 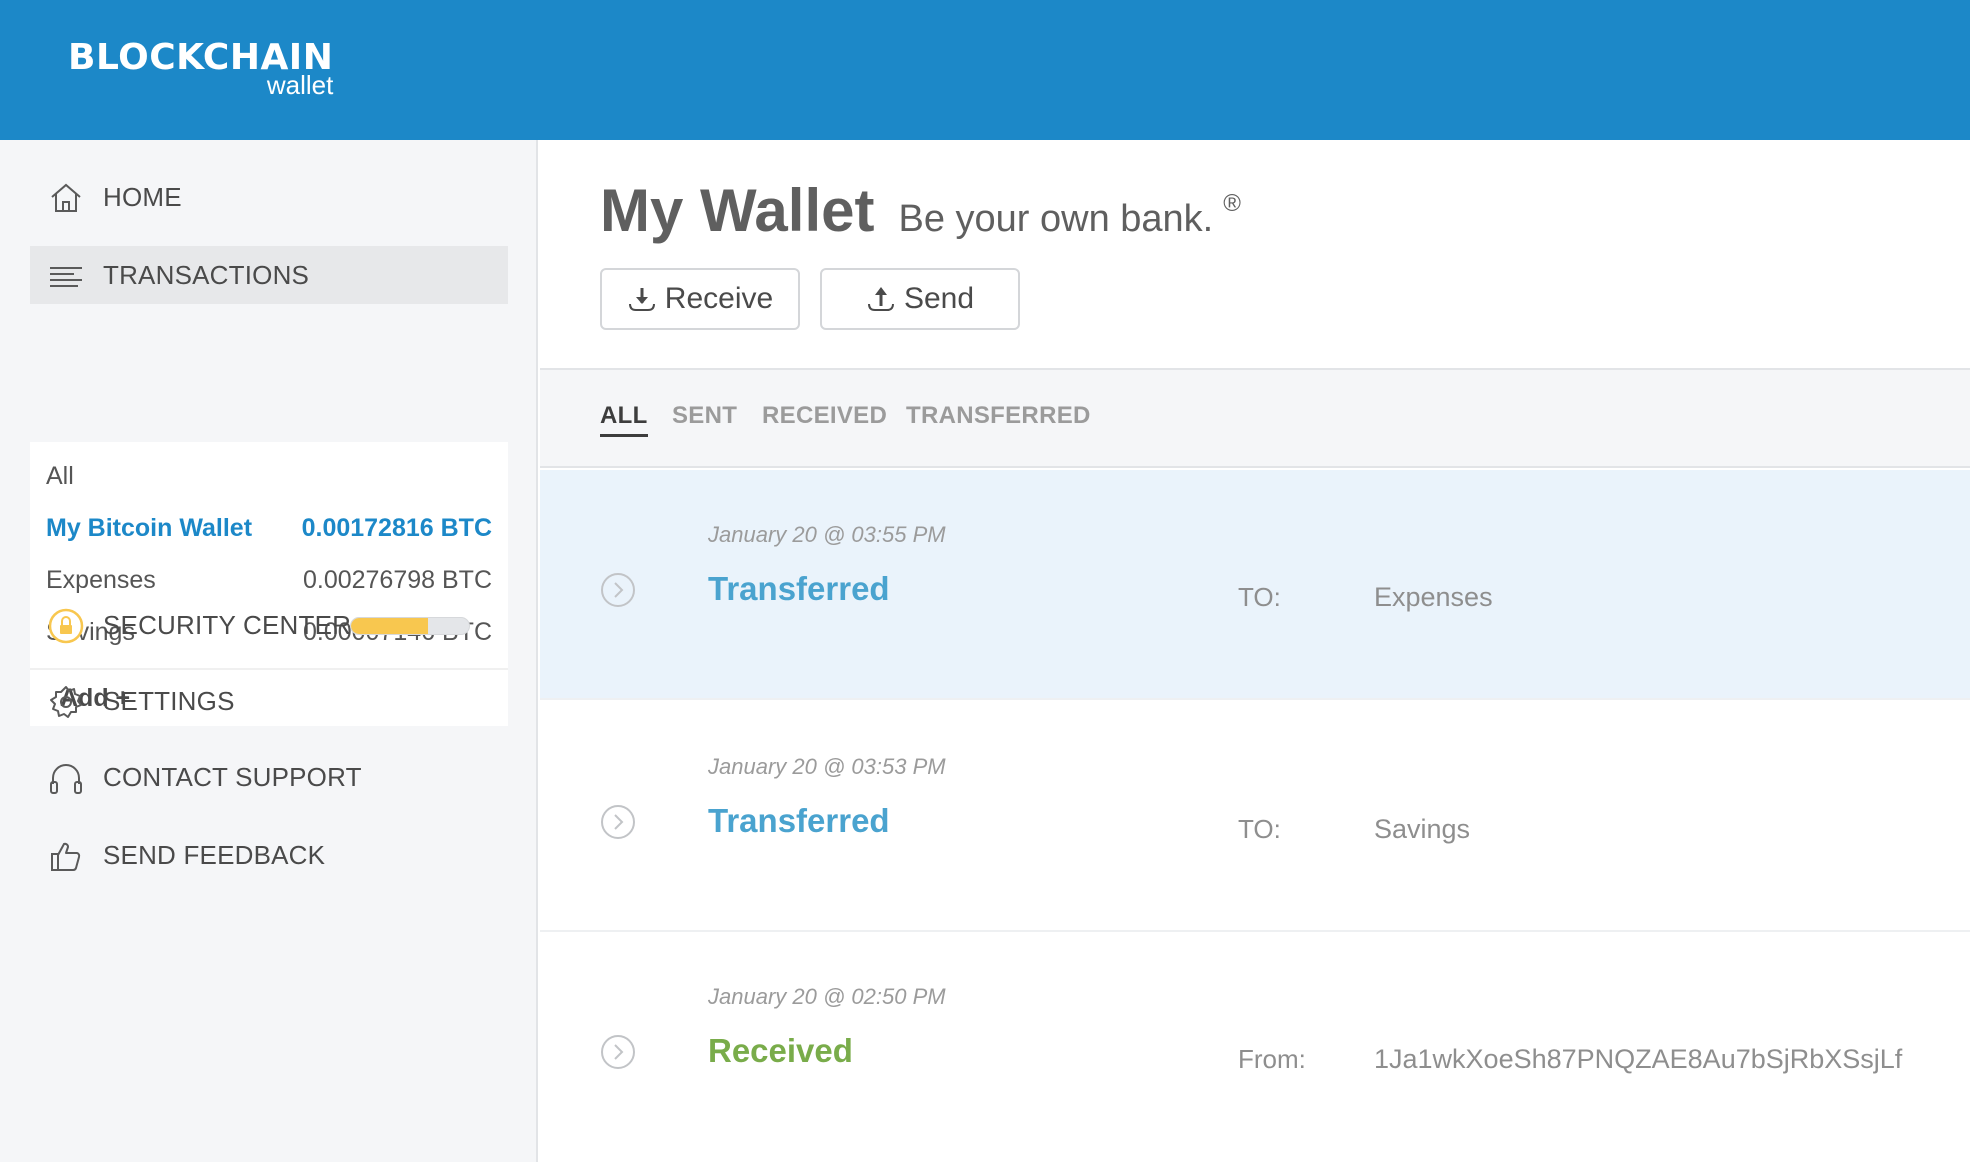 I want to click on transaction-counterparty: Savings, so click(x=1422, y=829).